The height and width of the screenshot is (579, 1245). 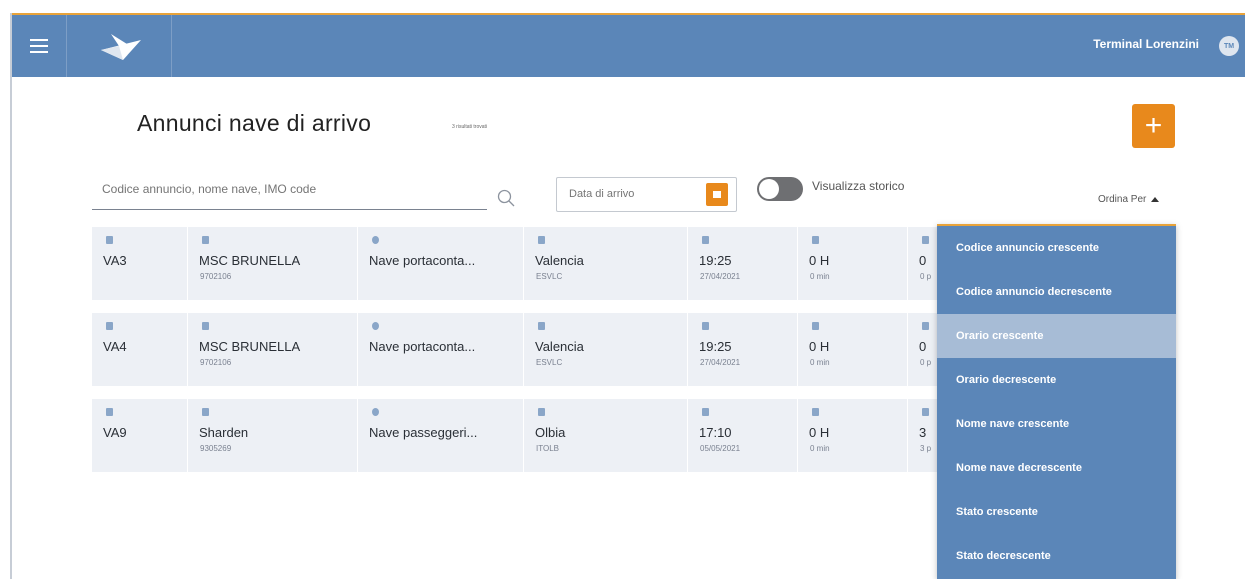 I want to click on search-icon, so click(x=506, y=198).